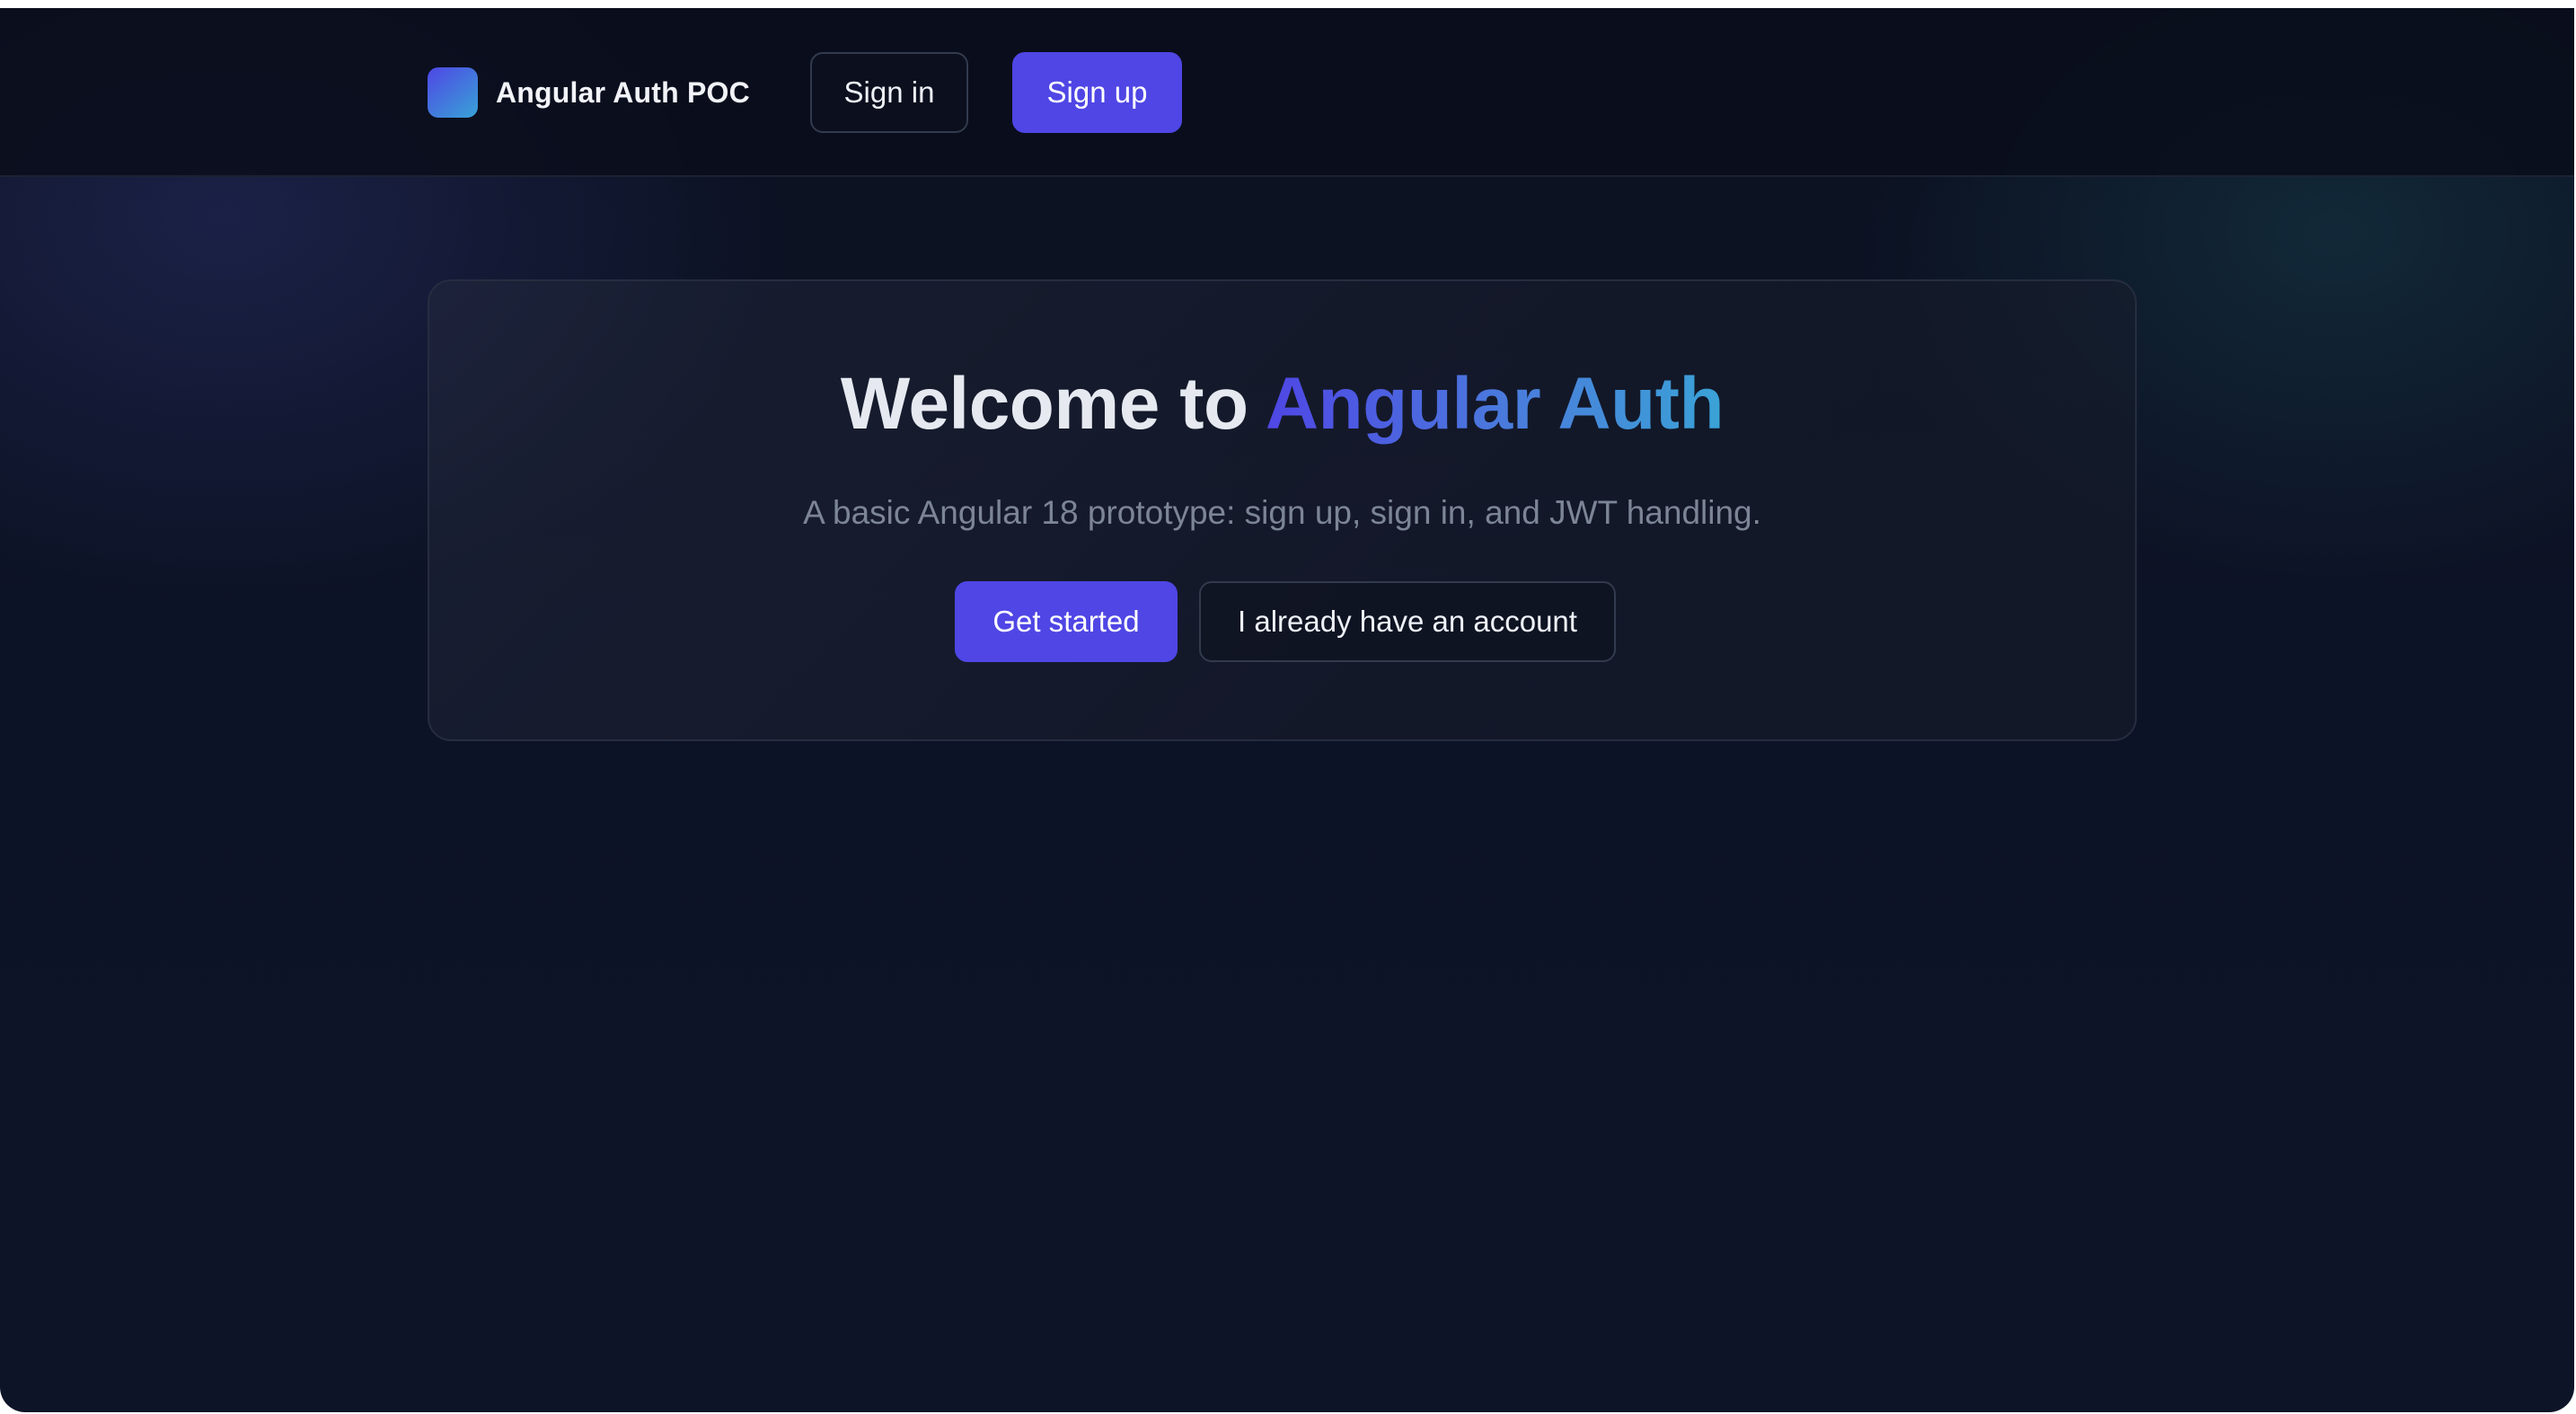  I want to click on get-started-button: Get started, so click(1066, 621).